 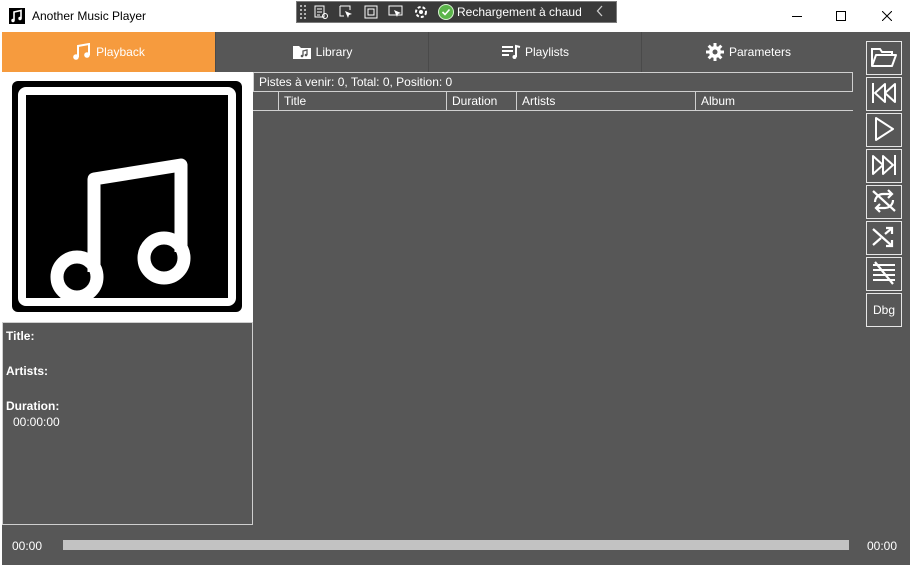 I want to click on clear-list-icon, so click(x=884, y=274).